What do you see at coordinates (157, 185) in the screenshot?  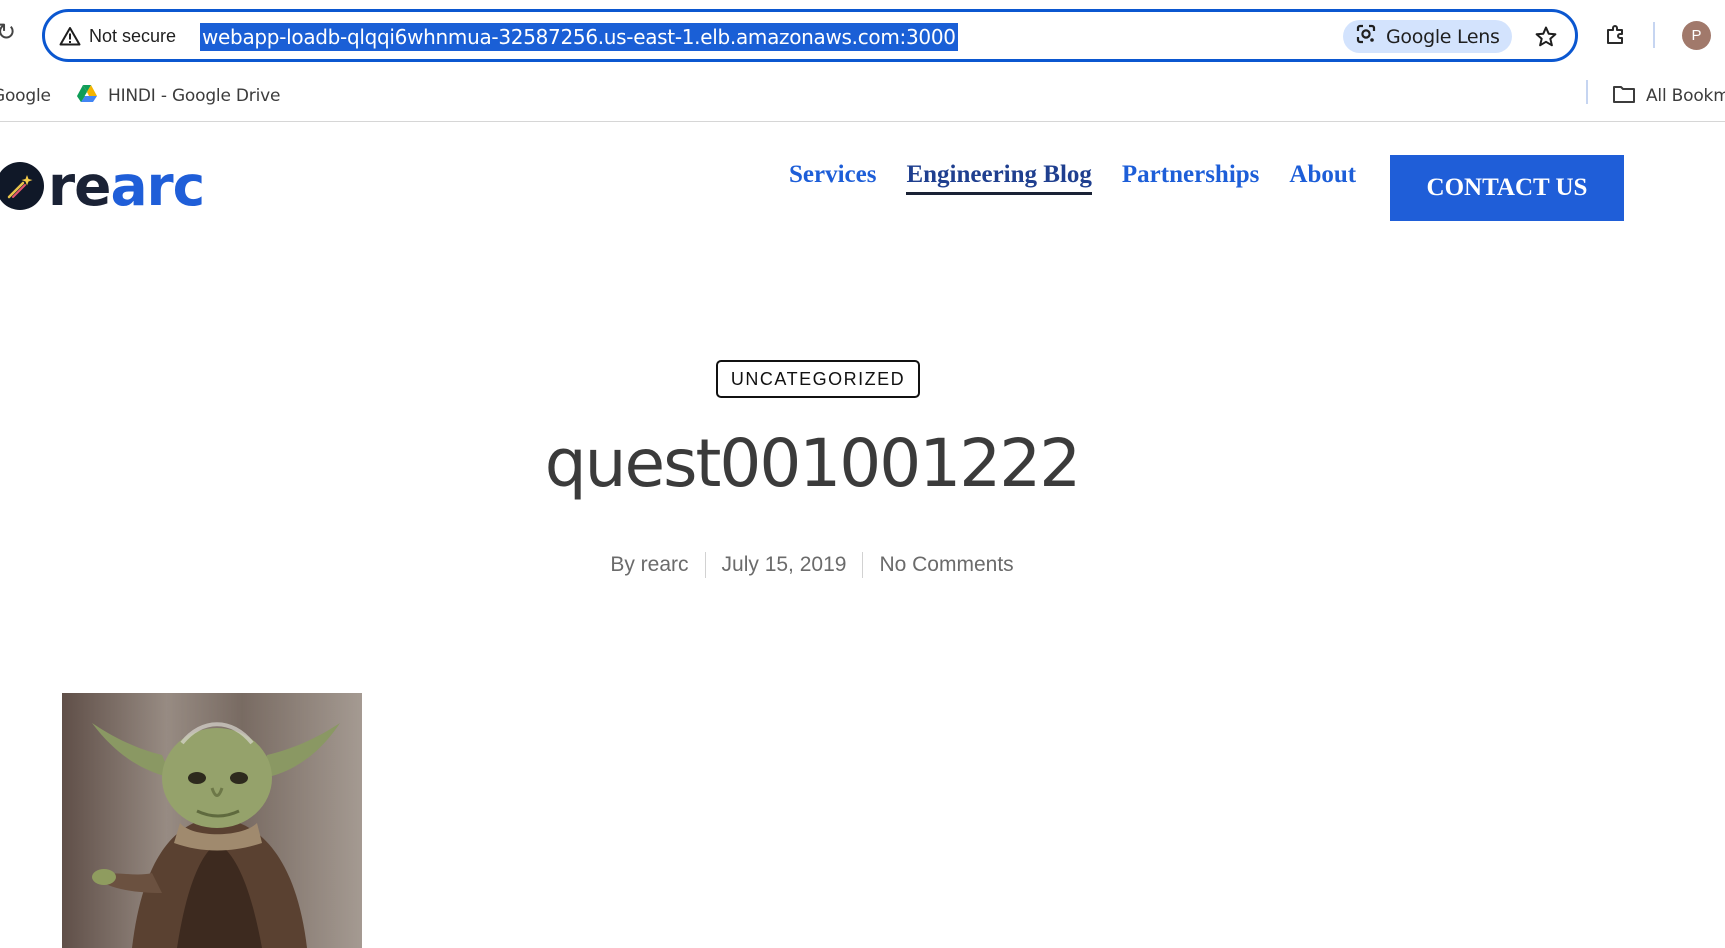 I see `logo-text-arc: arc` at bounding box center [157, 185].